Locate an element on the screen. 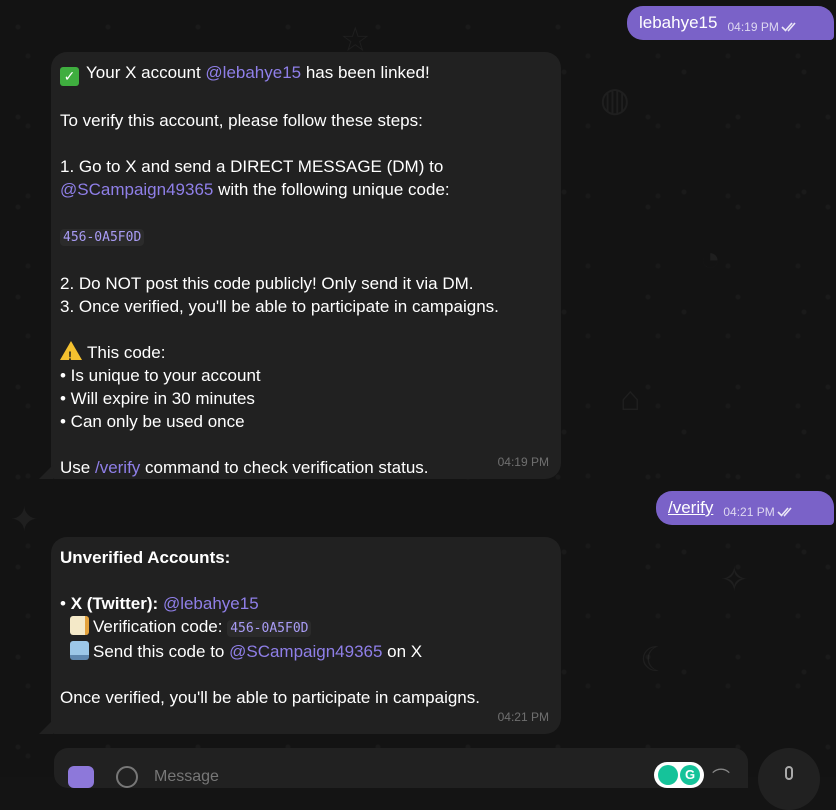 The height and width of the screenshot is (810, 836). doodle-dome-icon: ⌂ is located at coordinates (630, 399).